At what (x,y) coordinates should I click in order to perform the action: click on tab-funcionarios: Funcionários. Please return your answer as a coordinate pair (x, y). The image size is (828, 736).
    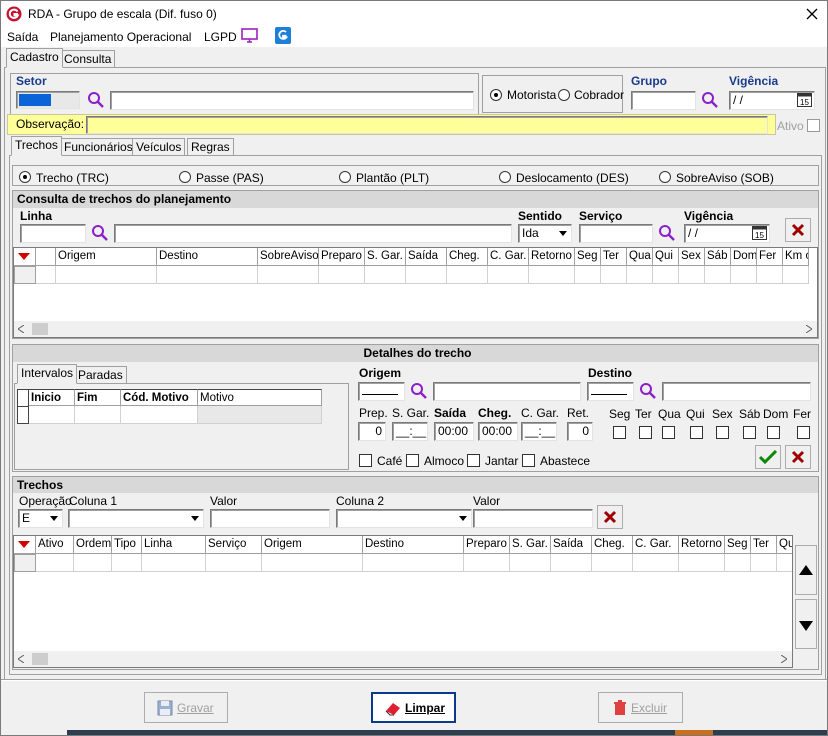
    Looking at the image, I should click on (98, 147).